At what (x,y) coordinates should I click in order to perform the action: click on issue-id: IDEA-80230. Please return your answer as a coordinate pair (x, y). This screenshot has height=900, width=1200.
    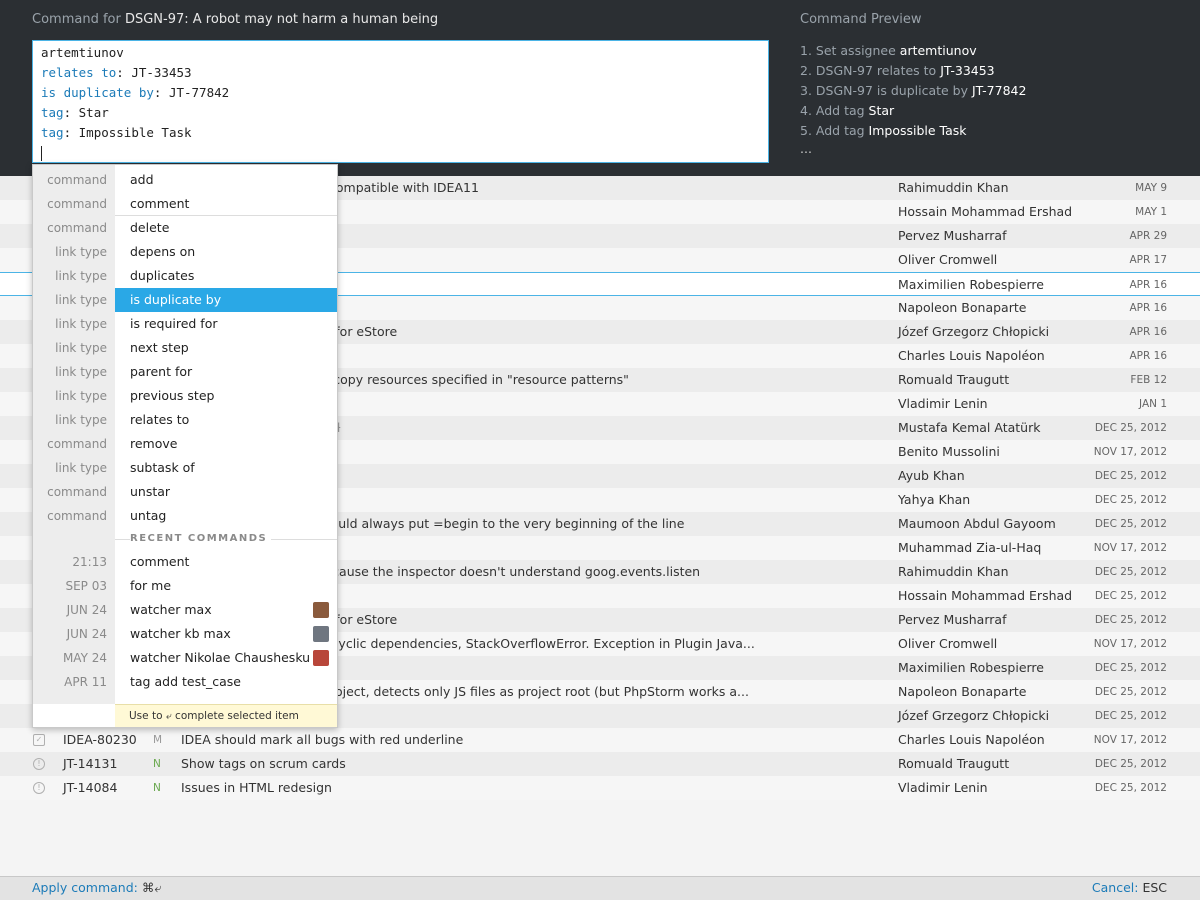
    Looking at the image, I should click on (100, 740).